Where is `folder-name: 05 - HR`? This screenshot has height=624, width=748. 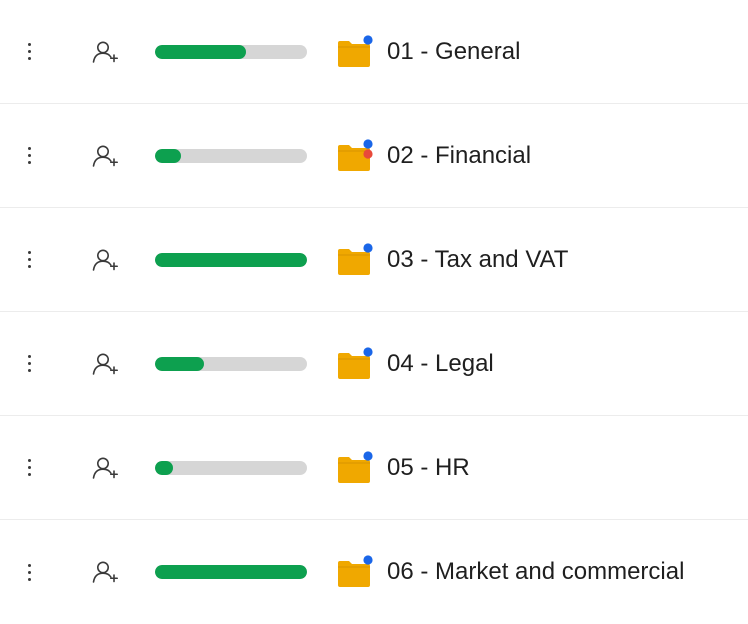
folder-name: 05 - HR is located at coordinates (428, 468).